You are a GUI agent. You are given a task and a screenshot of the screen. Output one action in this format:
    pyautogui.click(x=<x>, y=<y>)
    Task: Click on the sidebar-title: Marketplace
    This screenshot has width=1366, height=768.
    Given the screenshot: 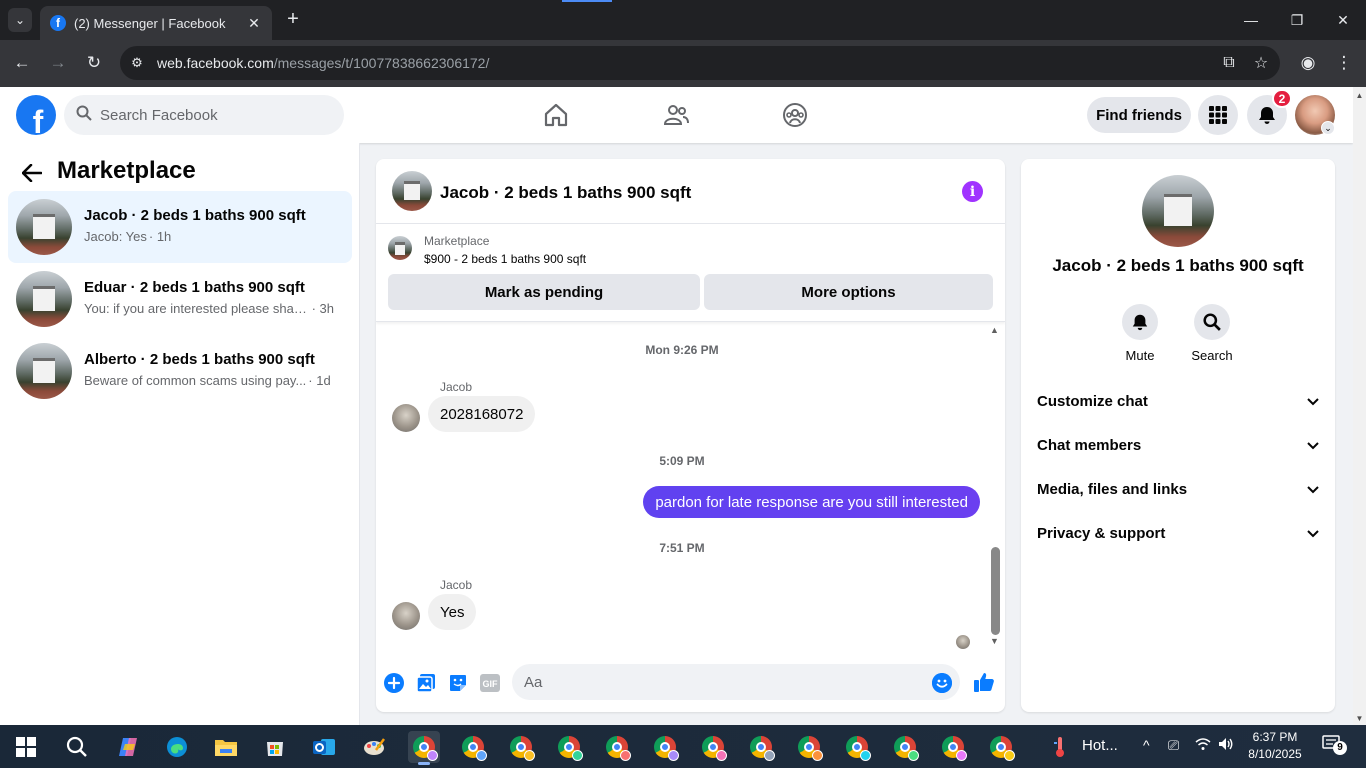 What is the action you would take?
    pyautogui.click(x=126, y=170)
    